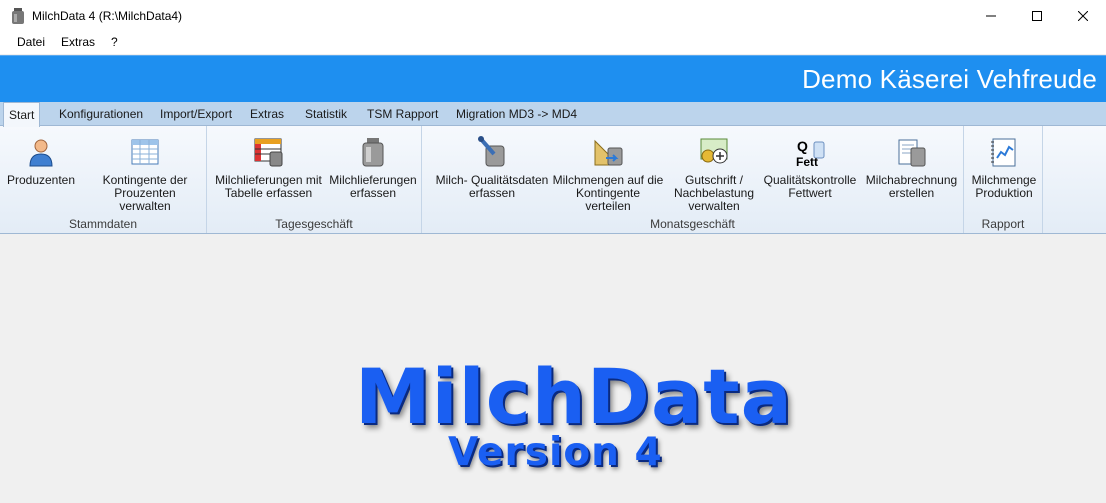 This screenshot has width=1106, height=503. Describe the element at coordinates (373, 168) in the screenshot. I see `milchlieferungen-button: Milchlieferungen erfassen` at that location.